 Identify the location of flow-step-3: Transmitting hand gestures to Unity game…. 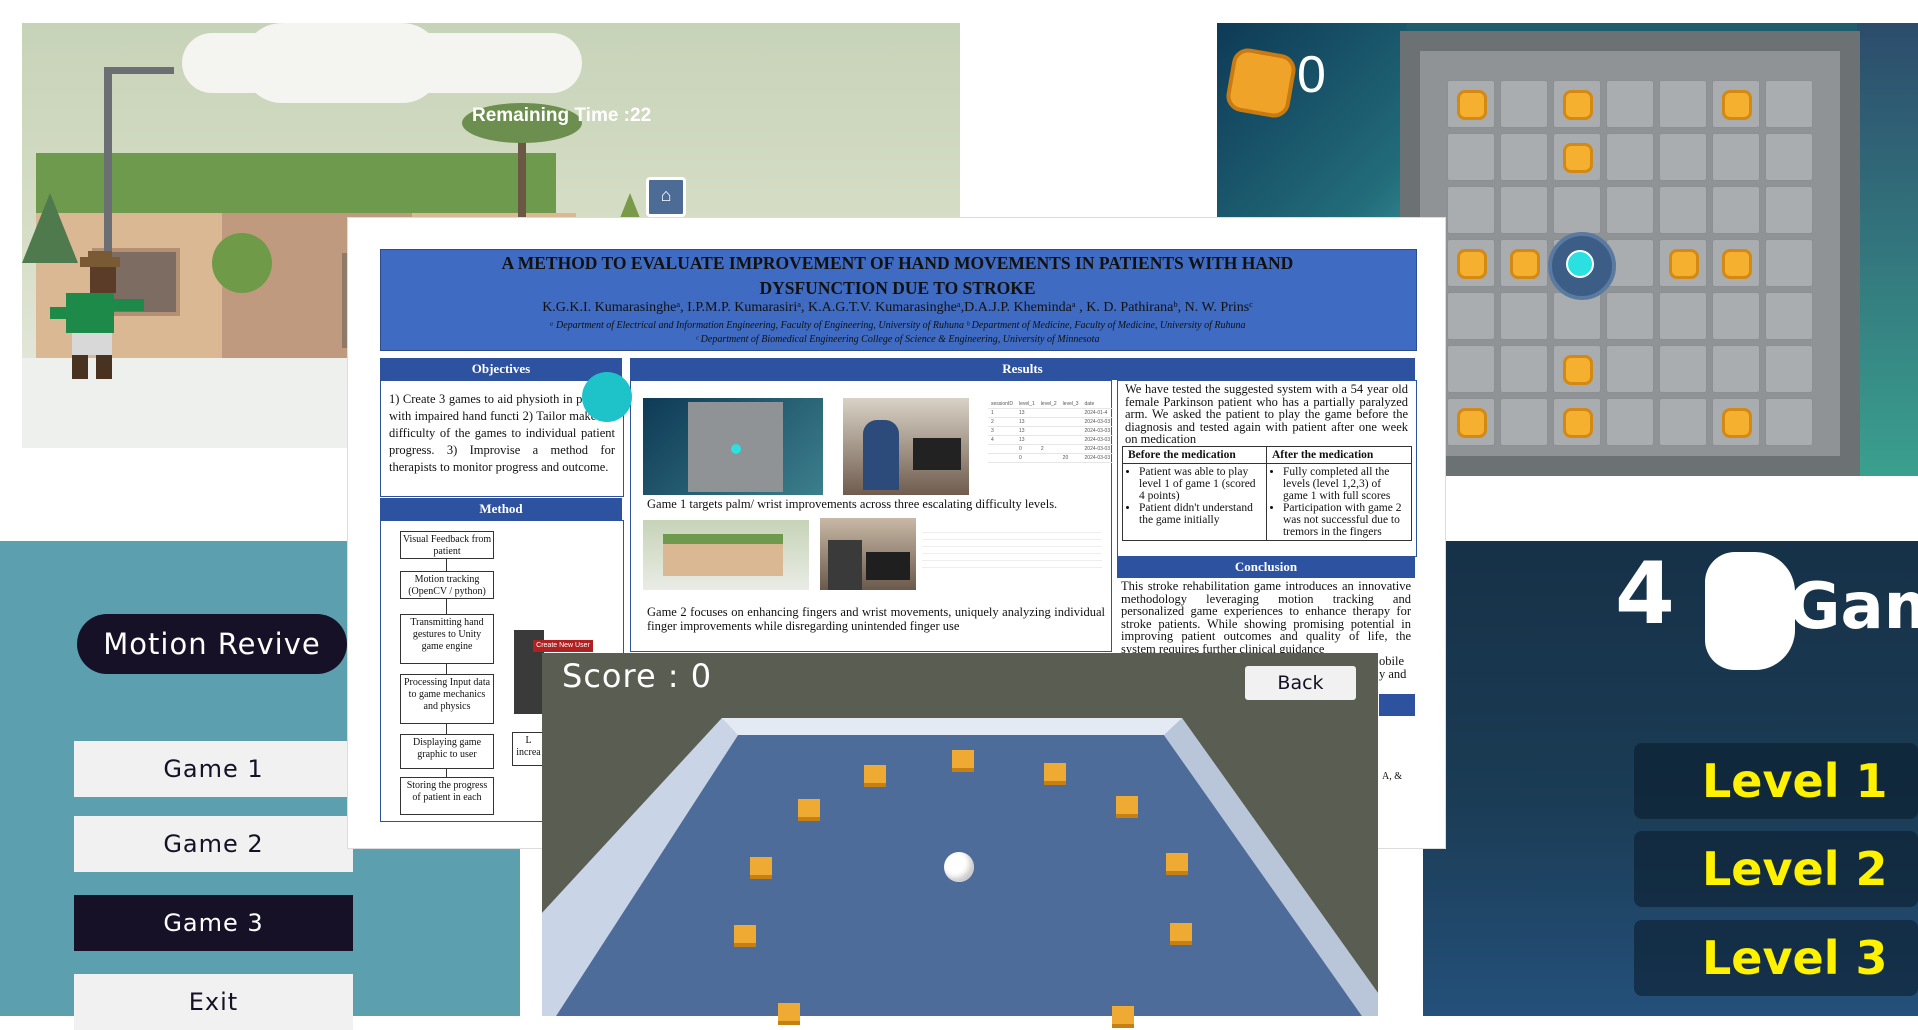
(447, 639).